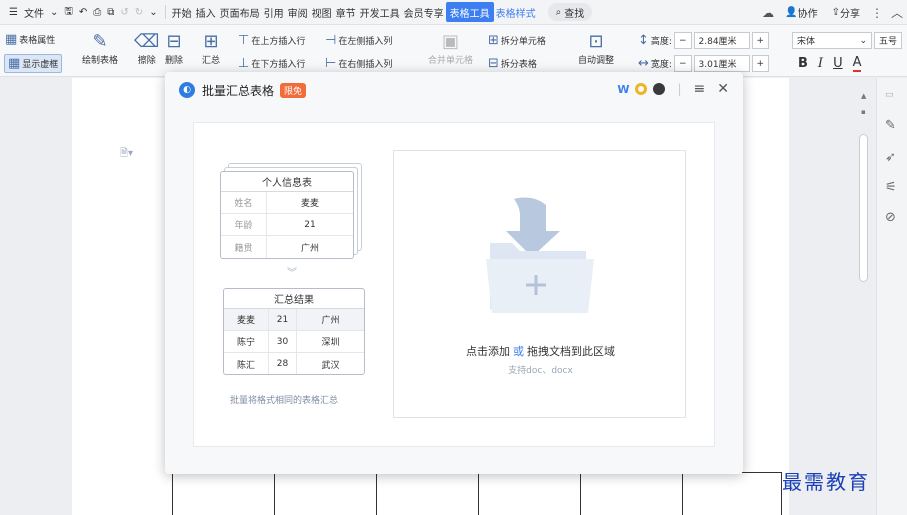 Image resolution: width=907 pixels, height=515 pixels. I want to click on tab-table-tools: 表格工具, so click(469, 12).